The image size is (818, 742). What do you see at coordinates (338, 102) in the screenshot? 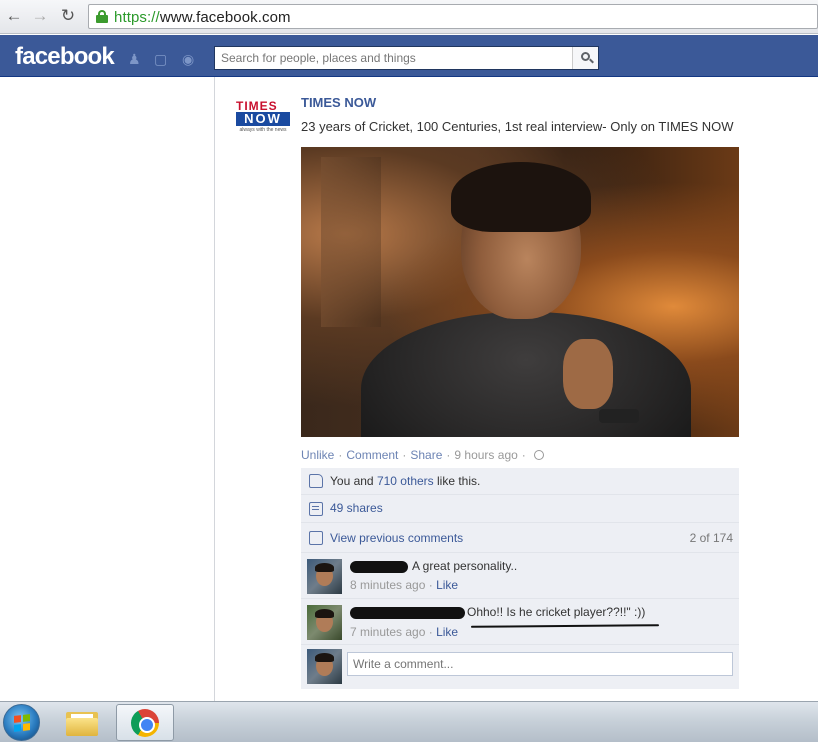
I see `page-name-link: TIMES NOW` at bounding box center [338, 102].